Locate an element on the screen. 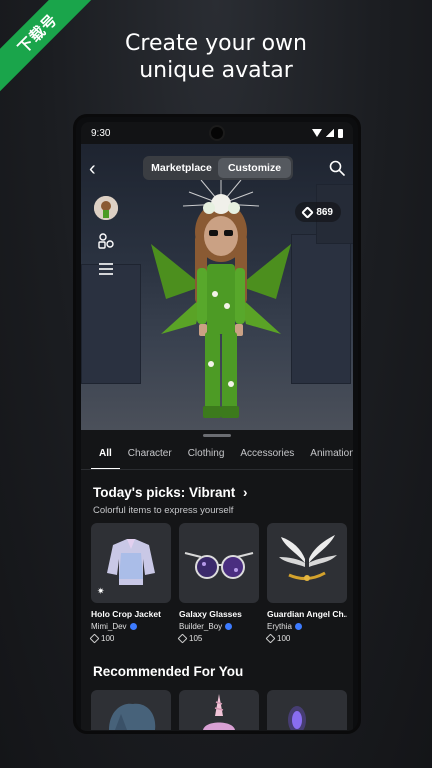 Image resolution: width=432 pixels, height=768 pixels. hair-item-image is located at coordinates (132, 716).